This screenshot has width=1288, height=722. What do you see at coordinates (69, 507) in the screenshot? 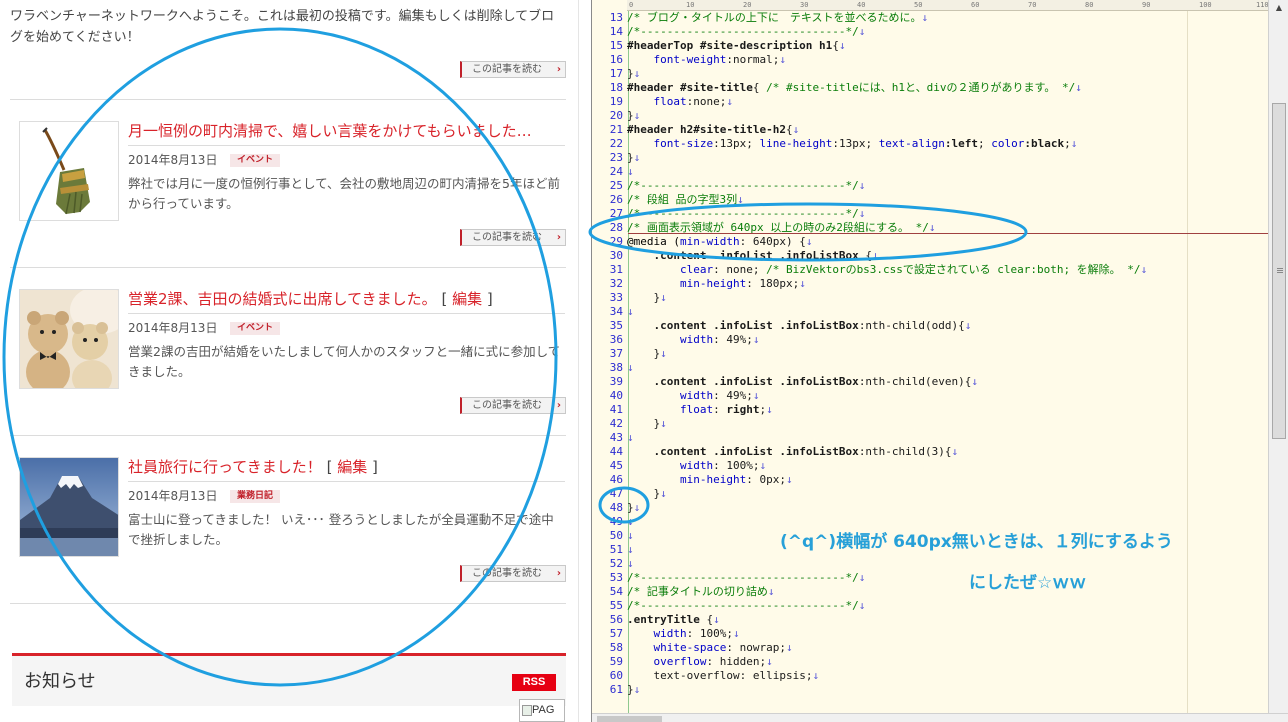
I see `mount-fuji-photo` at bounding box center [69, 507].